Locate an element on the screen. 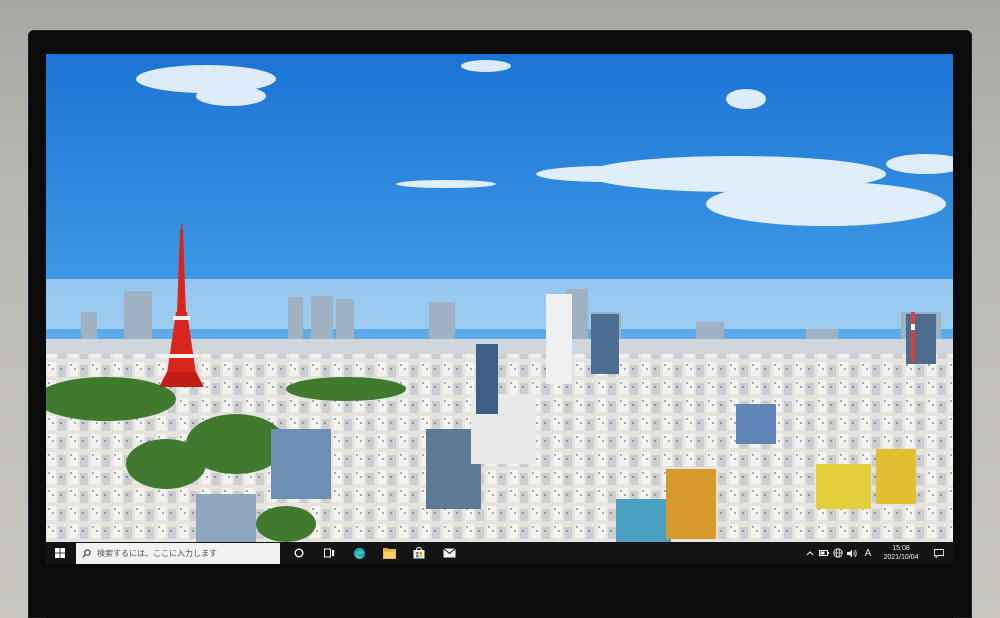 The image size is (1000, 618). taskbar: 検索するには、ここに入力します A 15:08 2021/10/04 is located at coordinates (499, 553).